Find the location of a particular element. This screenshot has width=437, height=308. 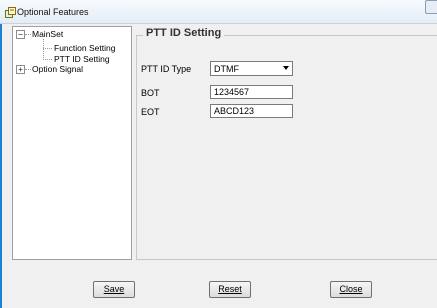

reset-button: Reset is located at coordinates (230, 289).